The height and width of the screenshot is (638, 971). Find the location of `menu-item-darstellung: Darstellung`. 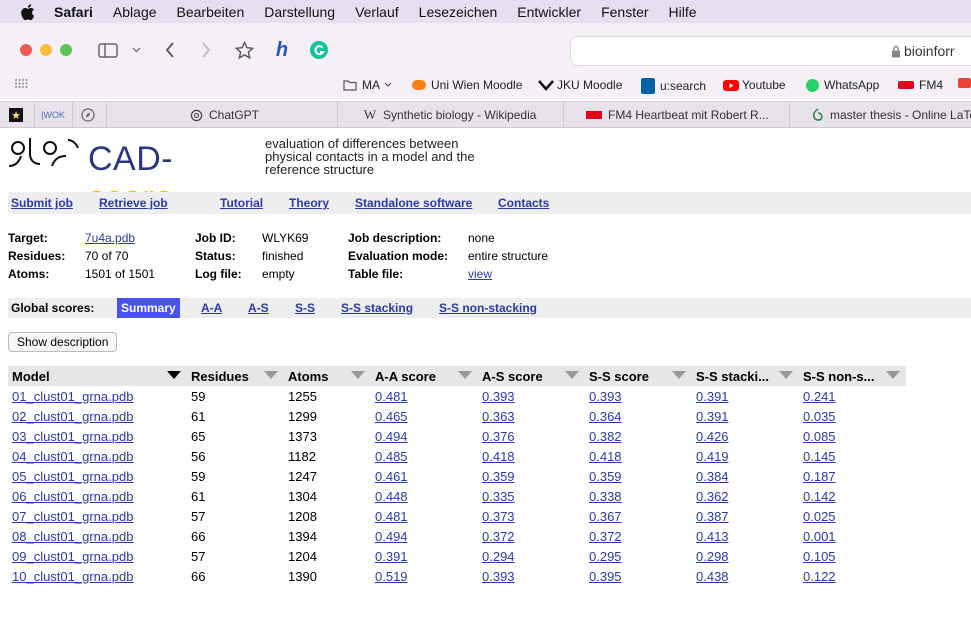

menu-item-darstellung: Darstellung is located at coordinates (299, 12).